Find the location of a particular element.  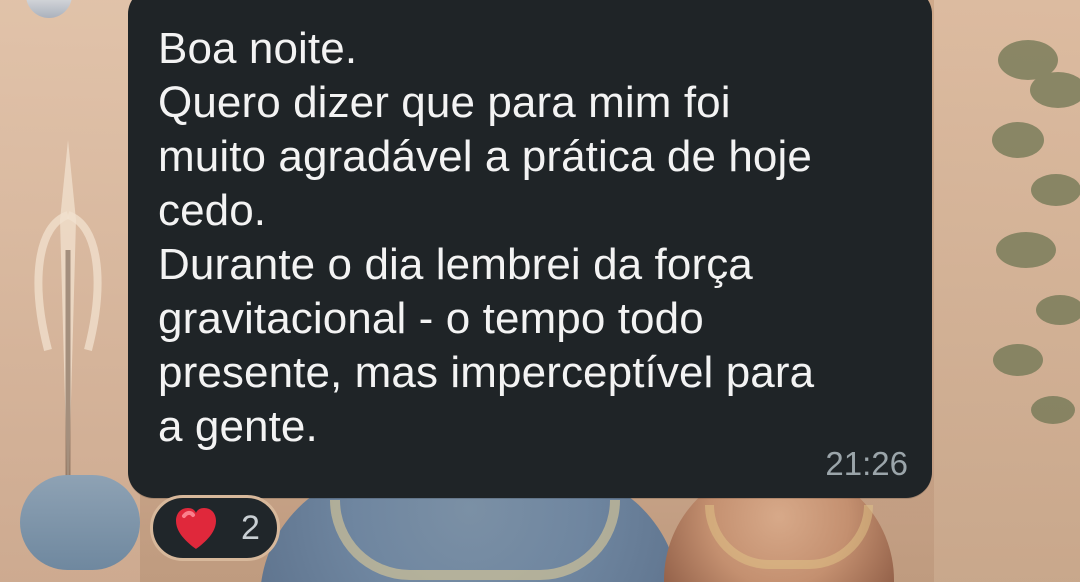

hand-image is located at coordinates (80, 522).